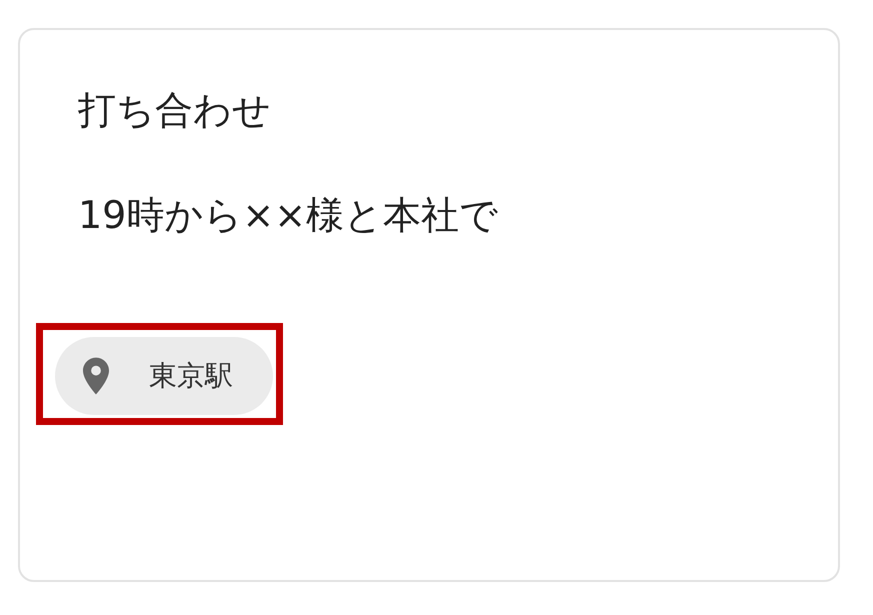 Image resolution: width=873 pixels, height=615 pixels. Describe the element at coordinates (96, 376) in the screenshot. I see `location-pin-icon` at that location.